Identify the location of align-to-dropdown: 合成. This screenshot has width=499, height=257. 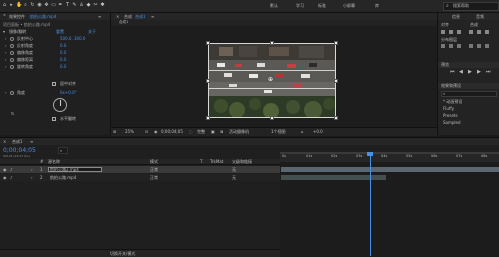
(474, 25).